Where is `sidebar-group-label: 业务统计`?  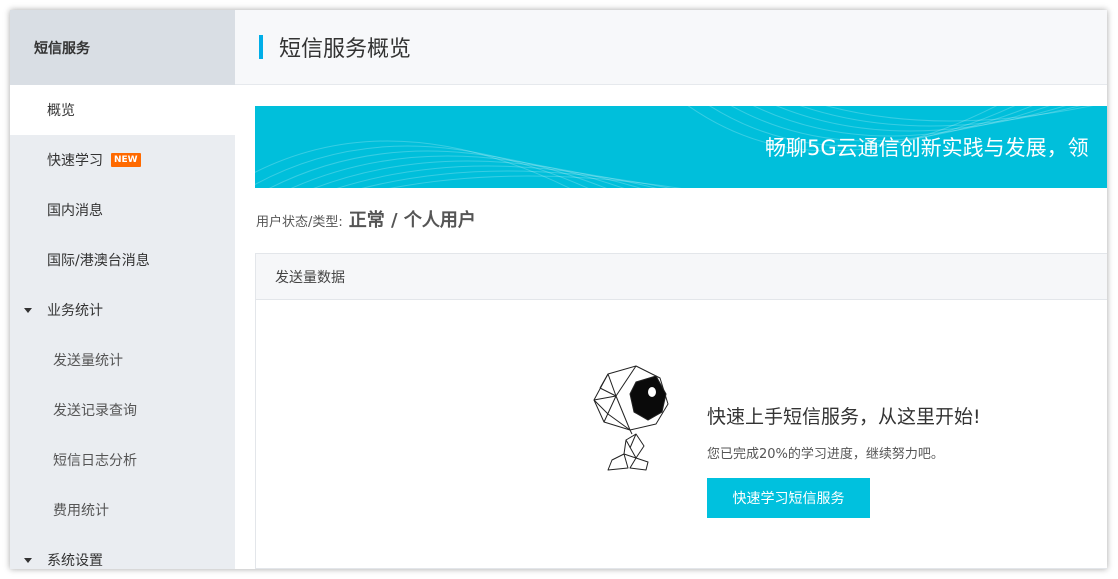 sidebar-group-label: 业务统计 is located at coordinates (75, 311).